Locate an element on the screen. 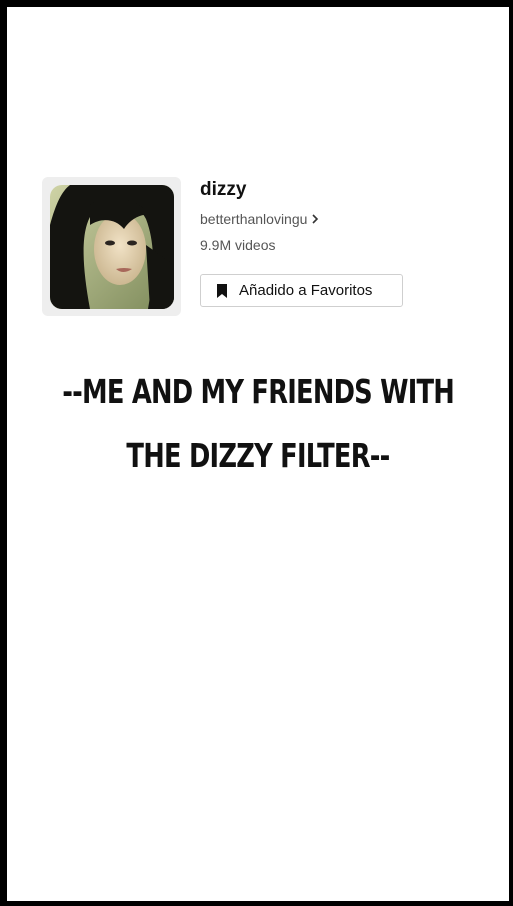 The width and height of the screenshot is (513, 906). video-count: 9.9M videos is located at coordinates (238, 245).